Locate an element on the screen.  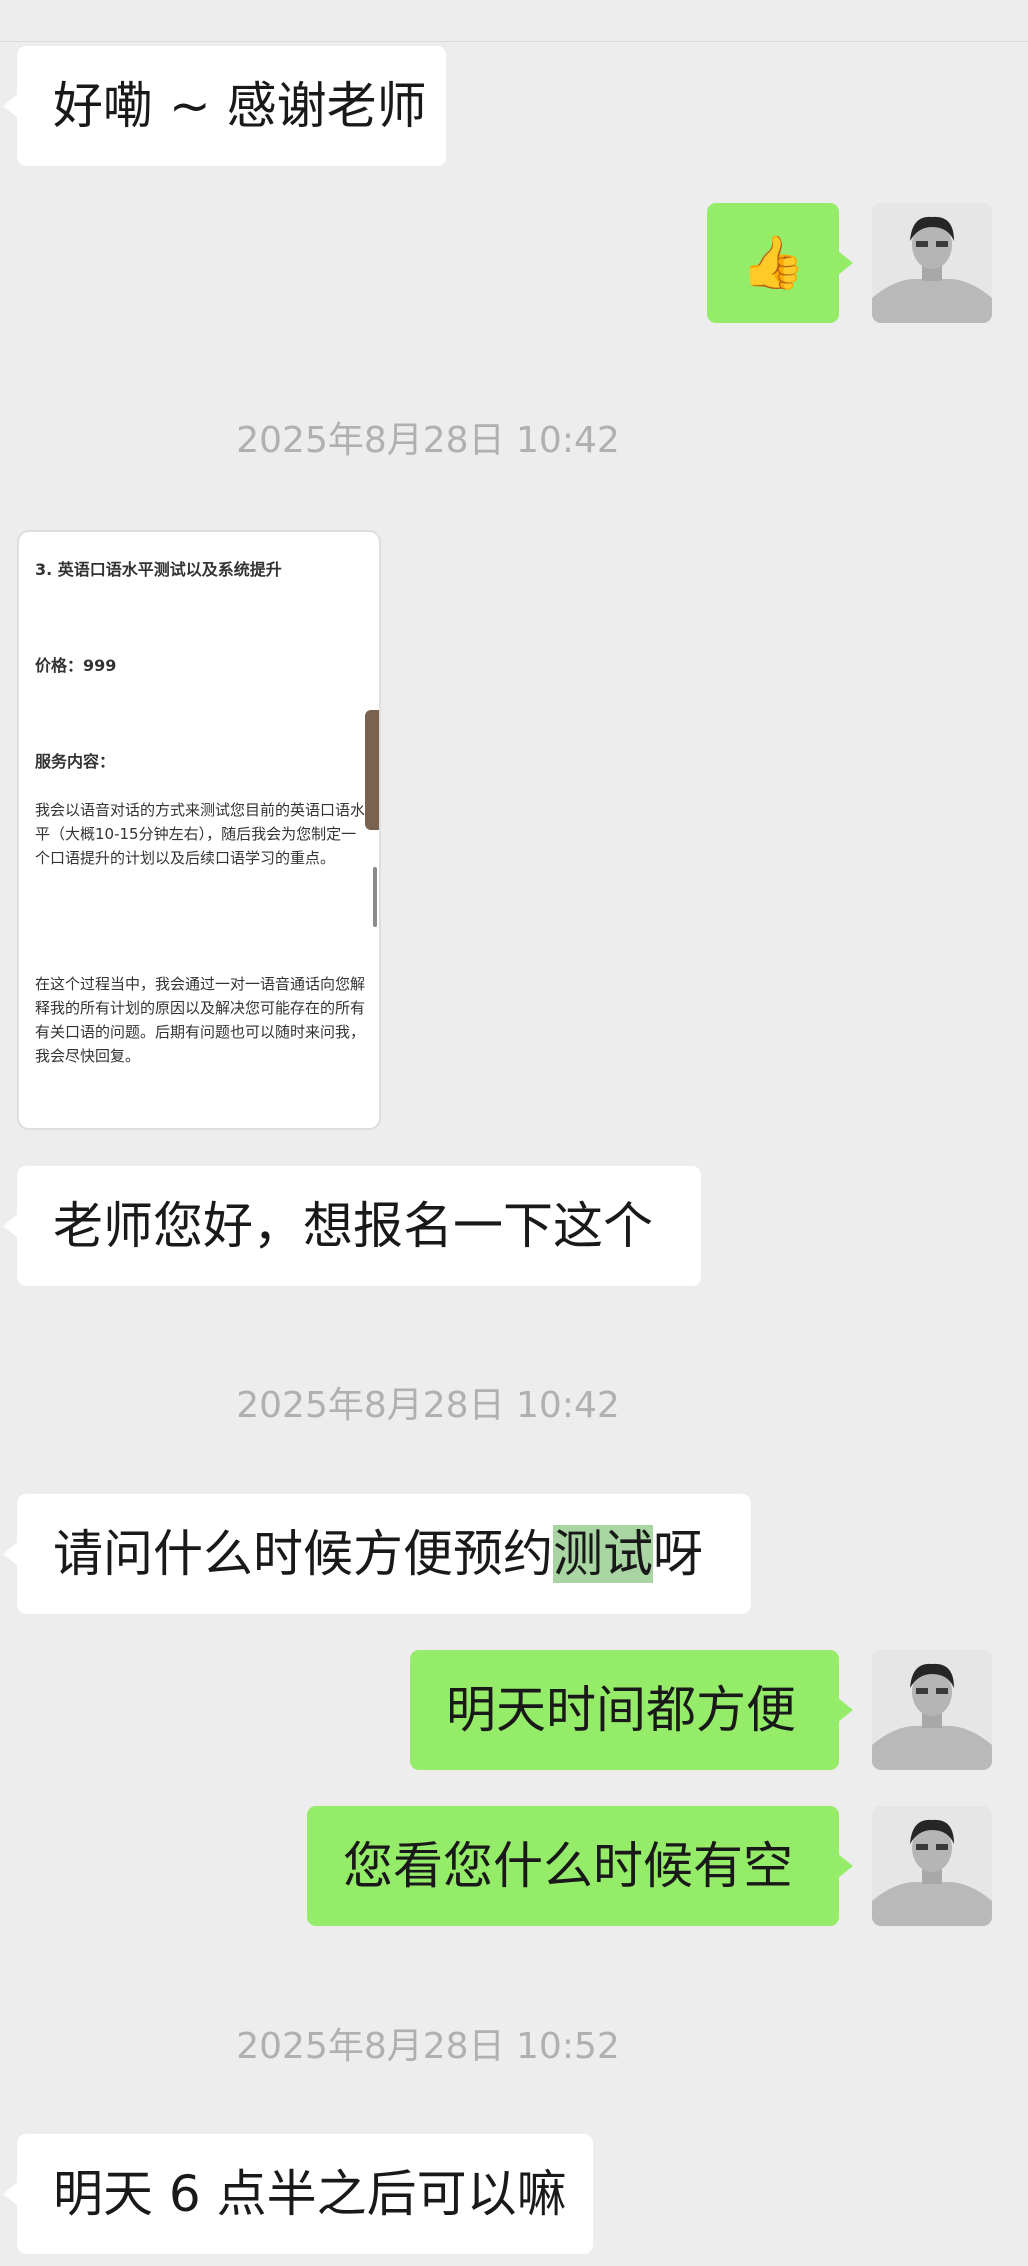
outgoing-sticker-message: 👍 is located at coordinates (780, 263).